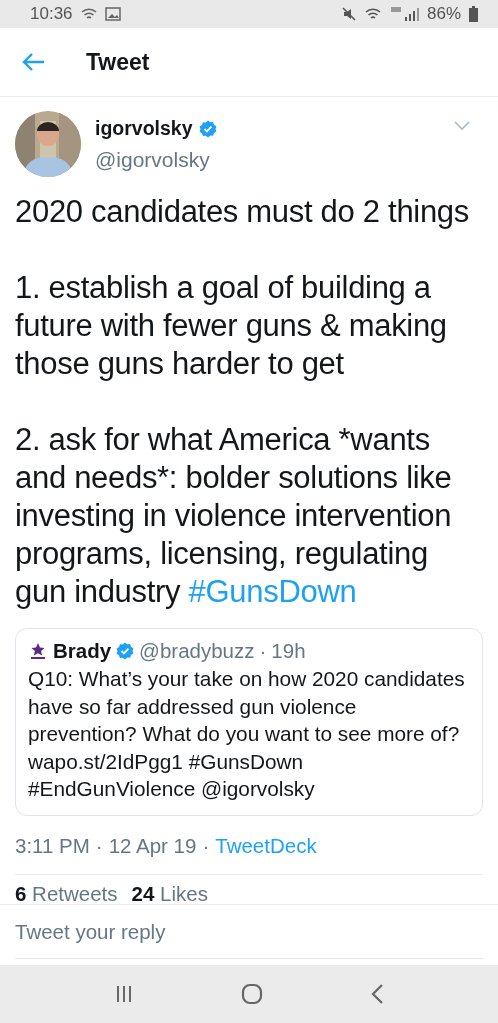 The width and height of the screenshot is (498, 1023). Describe the element at coordinates (66, 891) in the screenshot. I see `stat-count: 6 Retweets` at that location.